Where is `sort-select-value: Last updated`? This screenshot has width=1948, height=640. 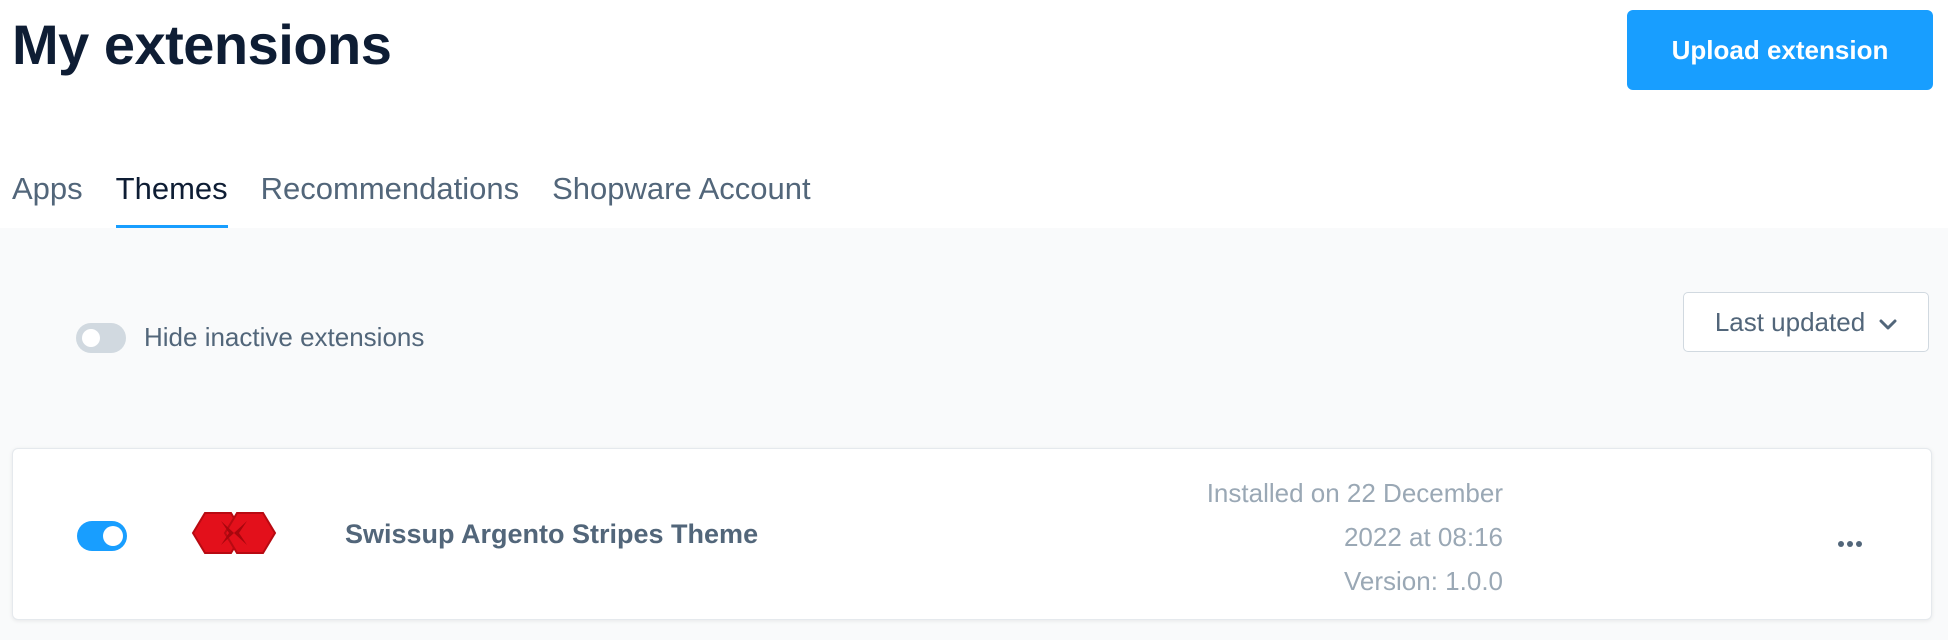
sort-select-value: Last updated is located at coordinates (1790, 321).